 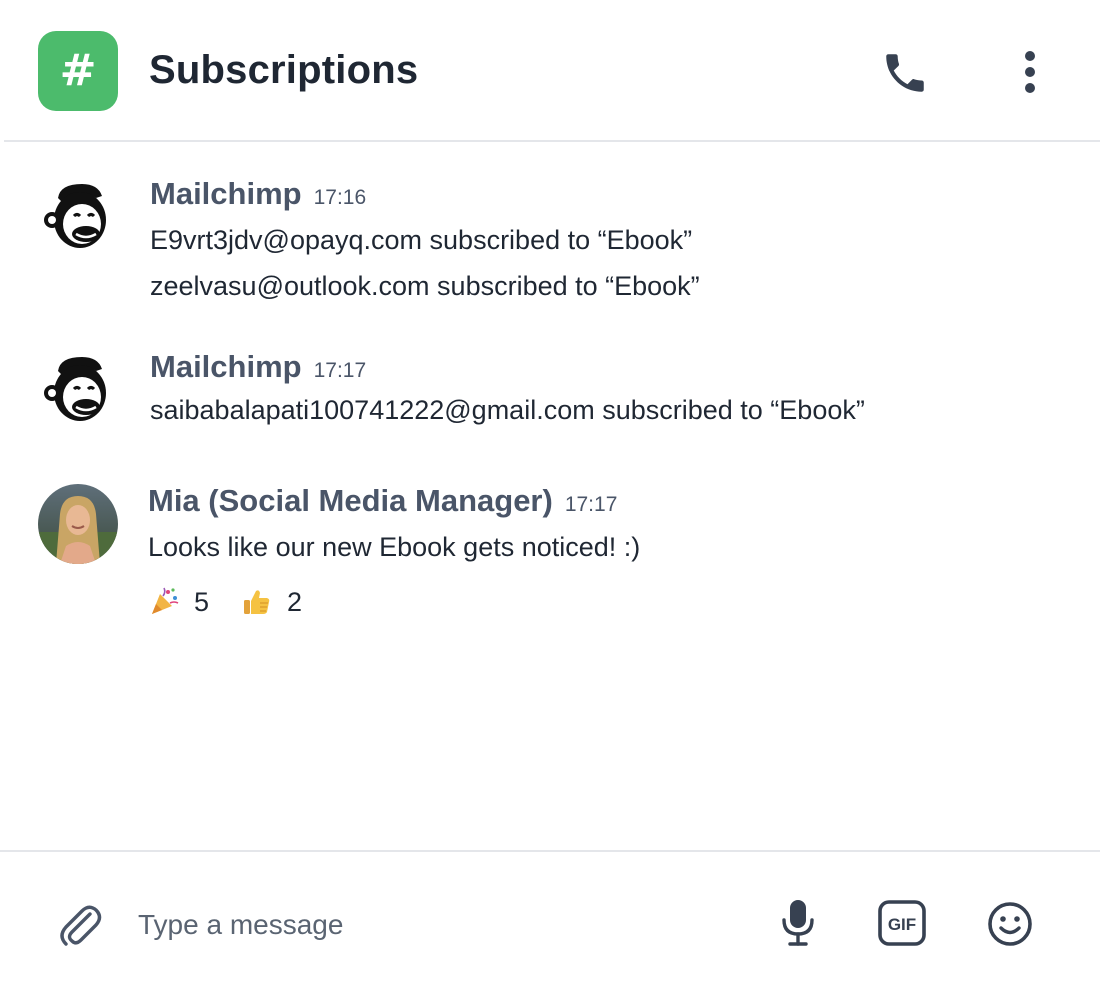 I want to click on call-button, so click(x=905, y=73).